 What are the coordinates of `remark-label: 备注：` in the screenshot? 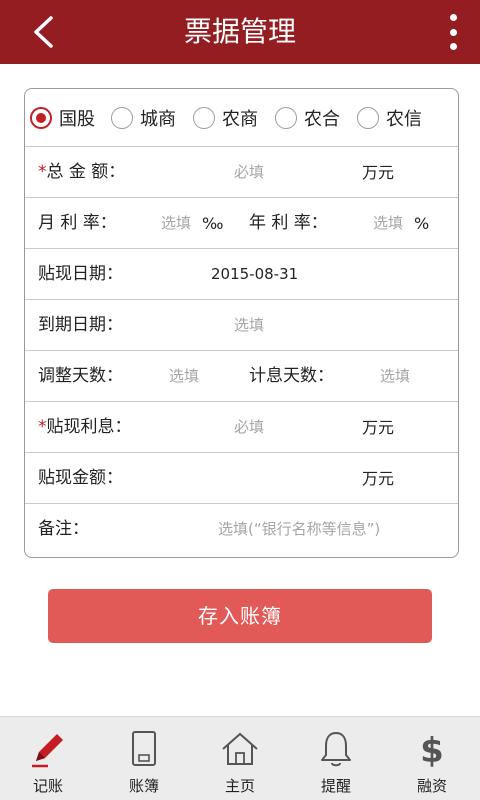 It's located at (63, 529).